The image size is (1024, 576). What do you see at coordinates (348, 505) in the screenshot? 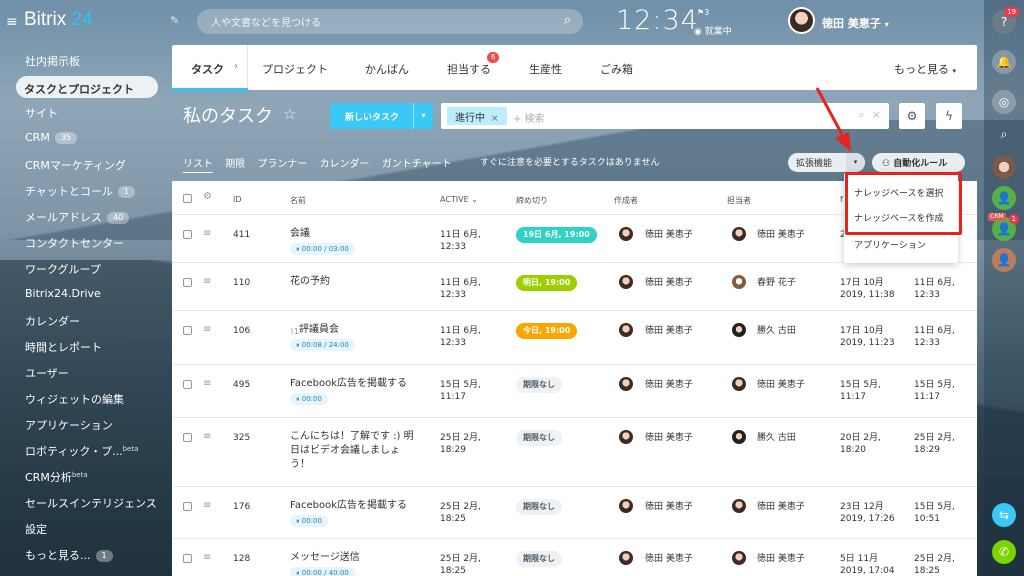
I see `task-name: Facebook広告を掲載する` at bounding box center [348, 505].